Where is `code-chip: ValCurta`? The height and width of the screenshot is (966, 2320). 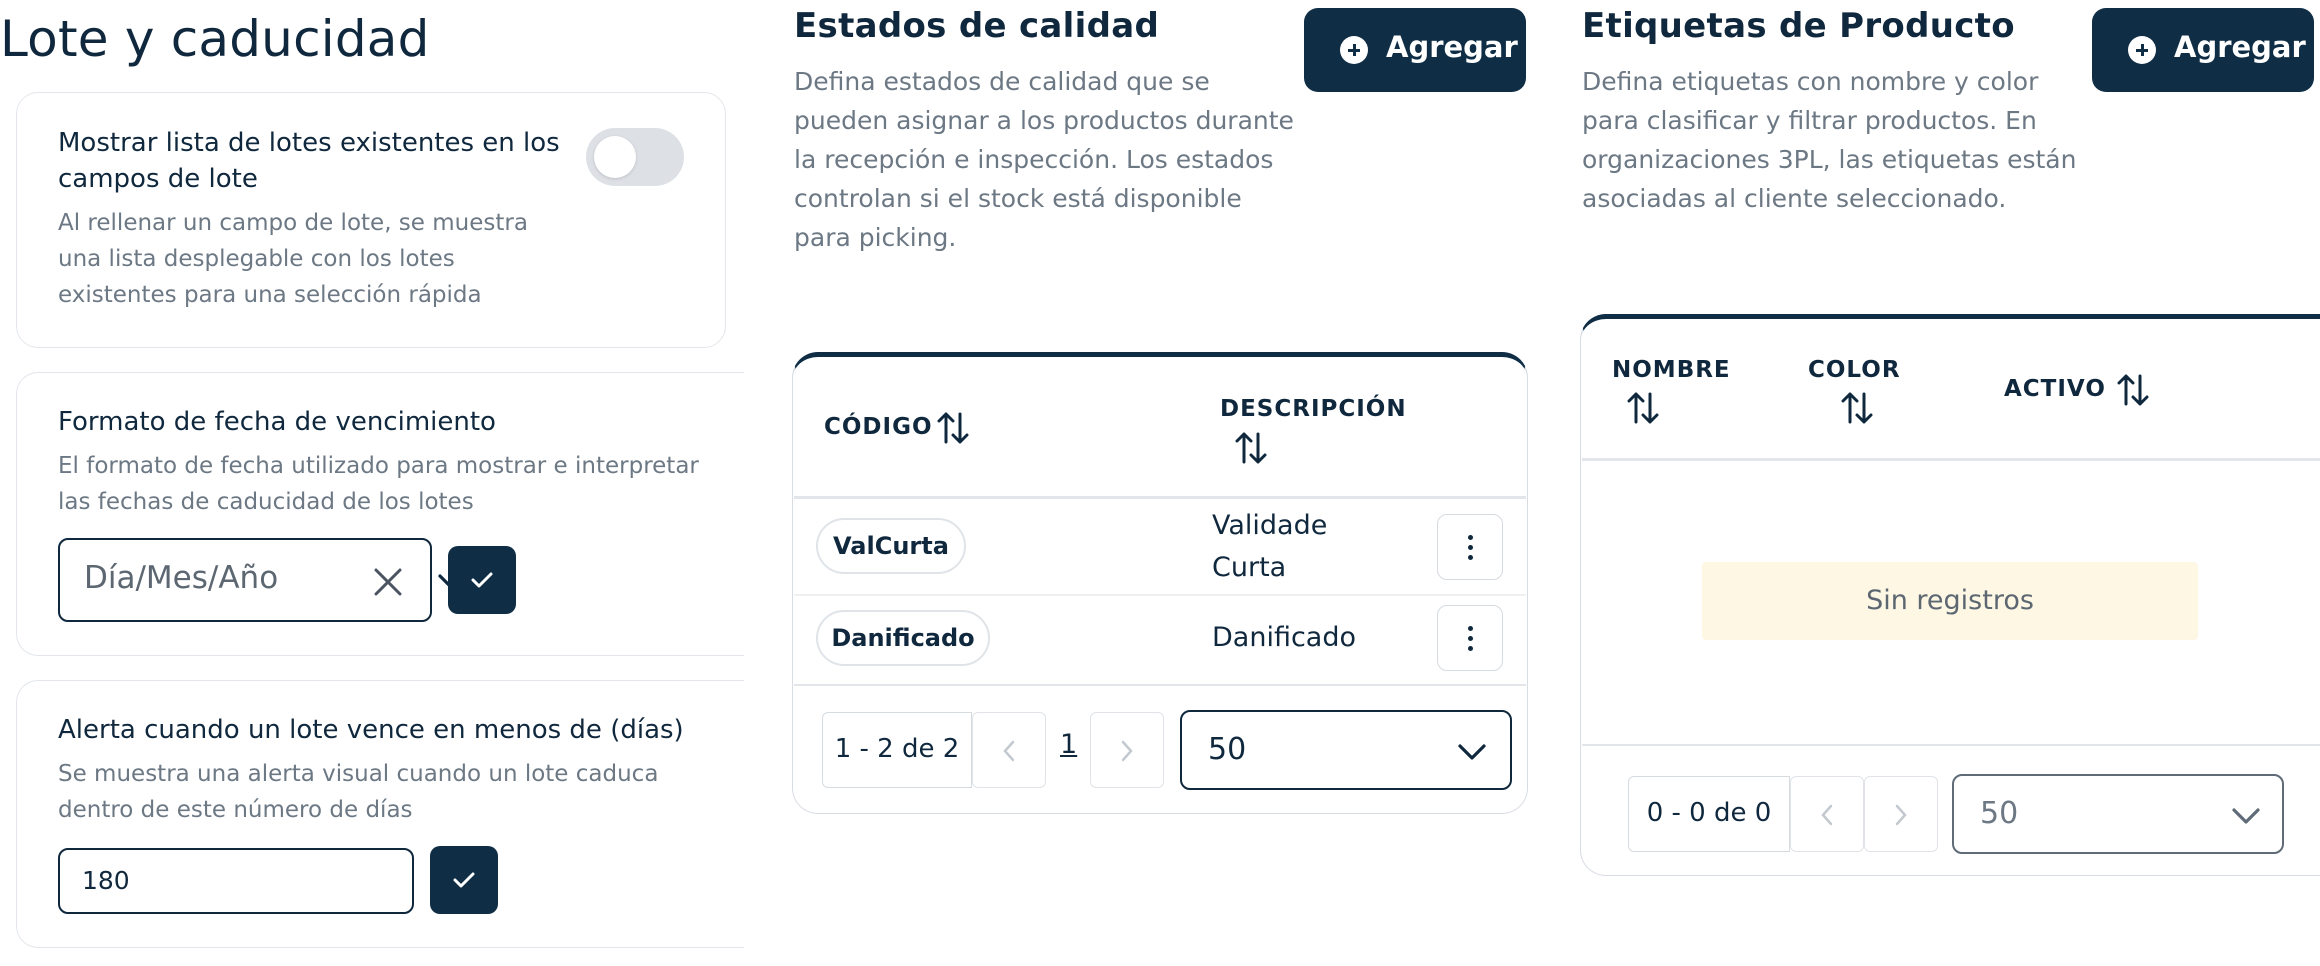 code-chip: ValCurta is located at coordinates (891, 546).